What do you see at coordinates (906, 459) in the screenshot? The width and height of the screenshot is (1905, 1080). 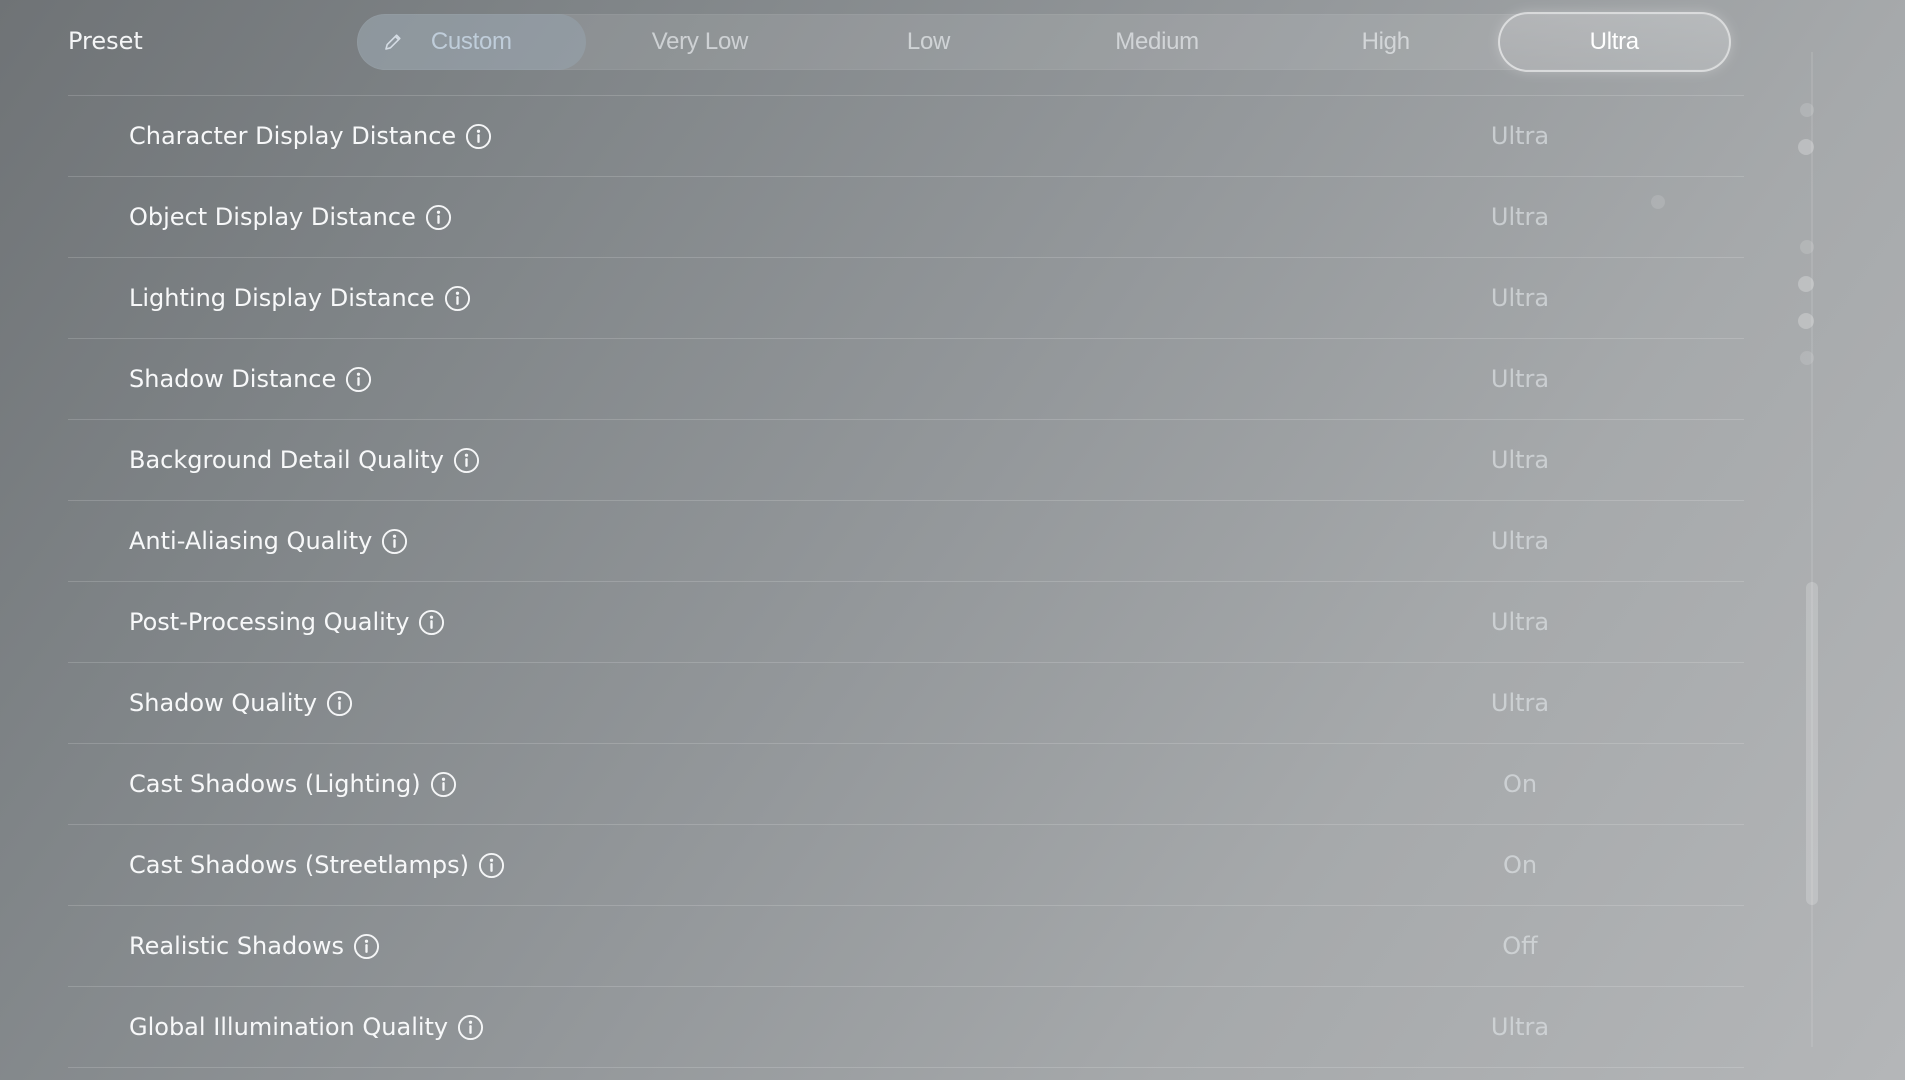 I see `setting-row-background-detail-quality: Background Detail Quality Ultra` at bounding box center [906, 459].